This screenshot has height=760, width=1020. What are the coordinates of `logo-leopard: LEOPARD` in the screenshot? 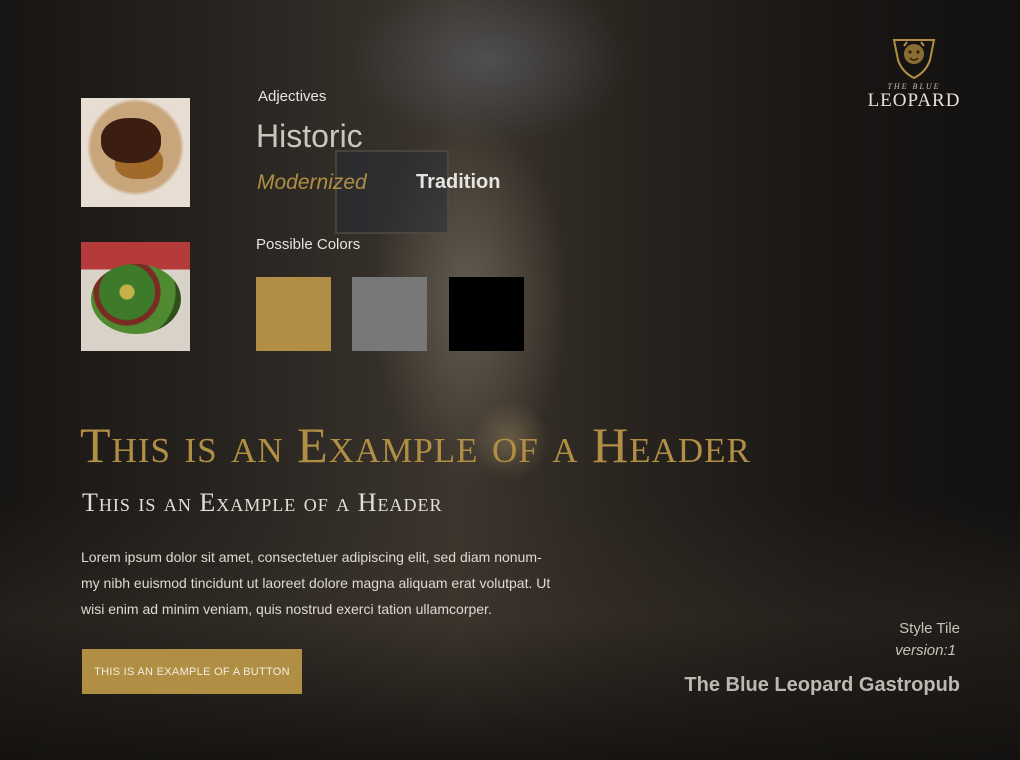 It's located at (914, 100).